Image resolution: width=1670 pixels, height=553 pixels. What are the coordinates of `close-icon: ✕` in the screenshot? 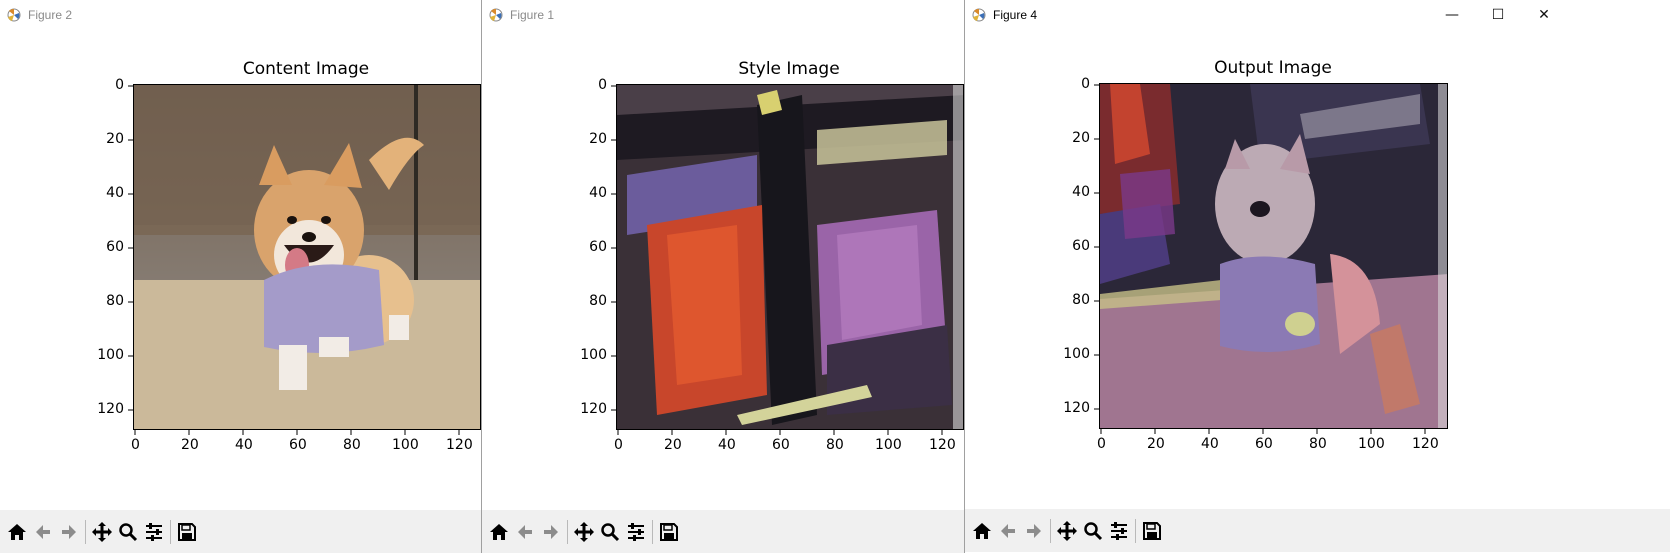 It's located at (1544, 15).